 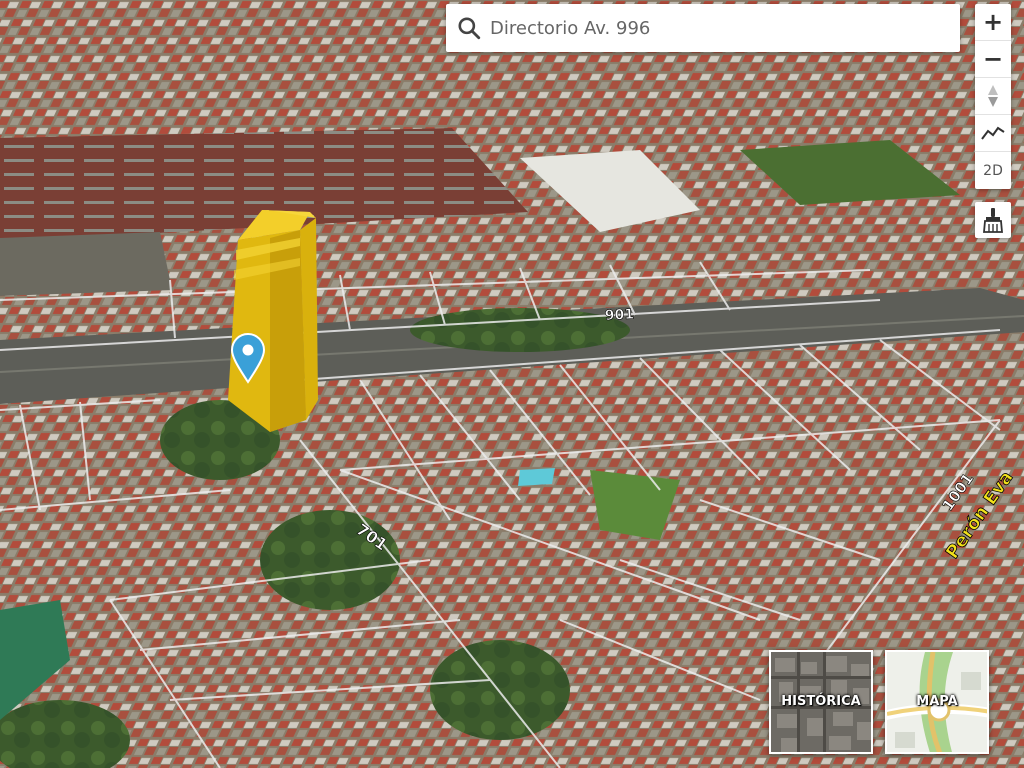 I want to click on line-chart-icon, so click(x=993, y=133).